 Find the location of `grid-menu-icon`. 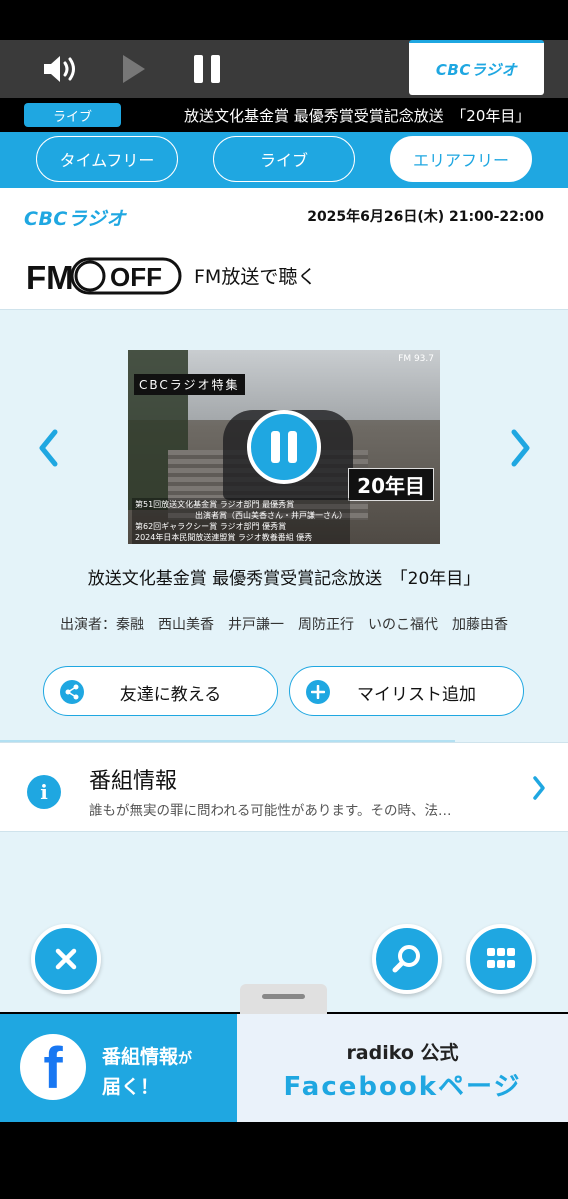

grid-menu-icon is located at coordinates (501, 958).